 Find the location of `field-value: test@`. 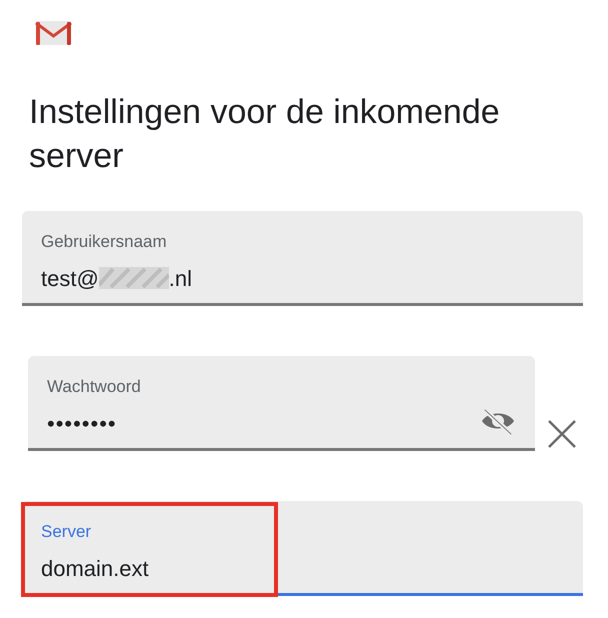

field-value: test@ is located at coordinates (70, 278).